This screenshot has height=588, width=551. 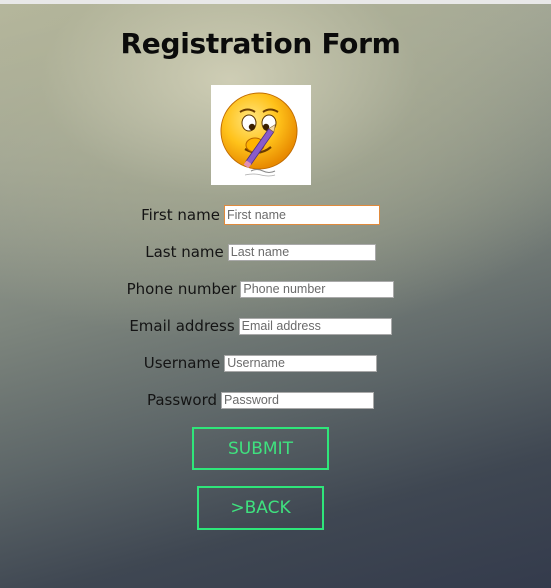 What do you see at coordinates (260, 448) in the screenshot?
I see `submit-button: SUBMIT` at bounding box center [260, 448].